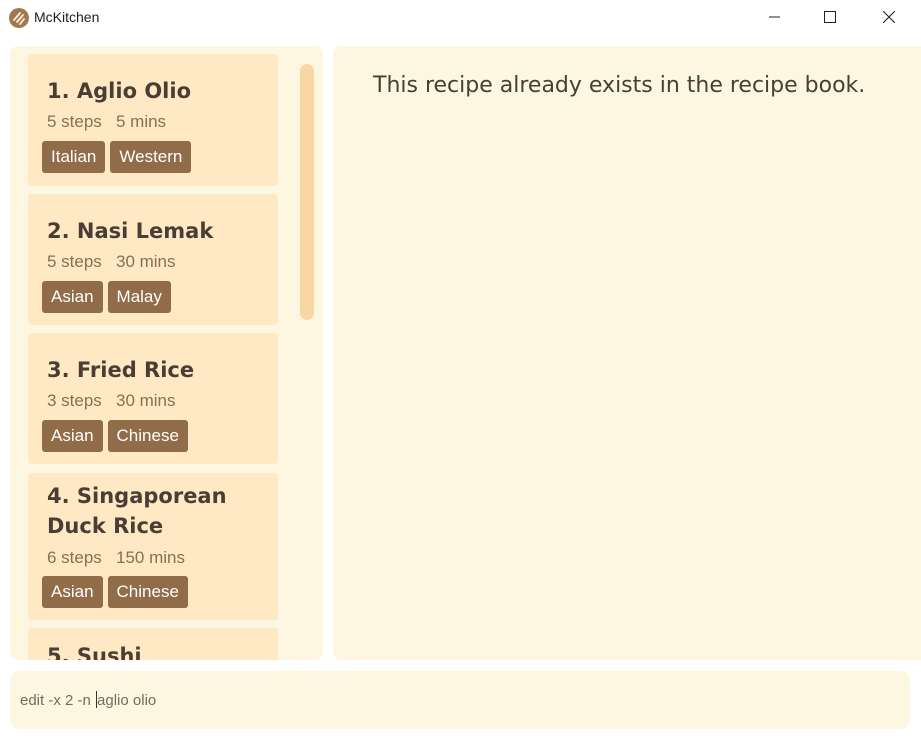 The height and width of the screenshot is (739, 921). Describe the element at coordinates (74, 557) in the screenshot. I see `recipe-steps: 6 steps` at that location.